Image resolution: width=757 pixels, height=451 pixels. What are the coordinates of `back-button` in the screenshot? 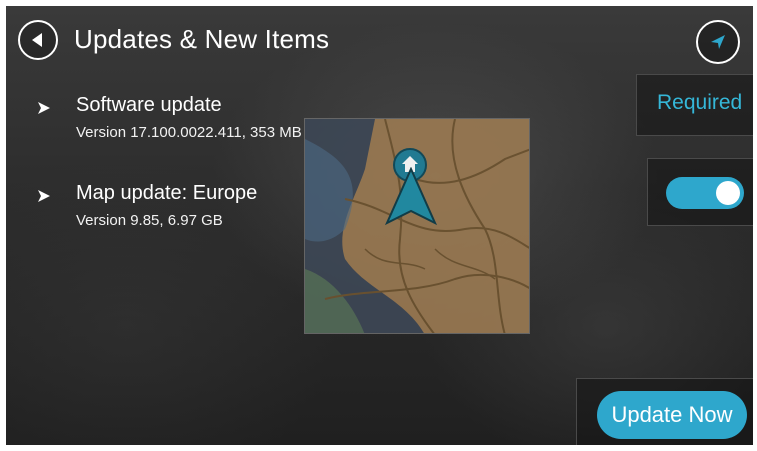 It's located at (38, 40).